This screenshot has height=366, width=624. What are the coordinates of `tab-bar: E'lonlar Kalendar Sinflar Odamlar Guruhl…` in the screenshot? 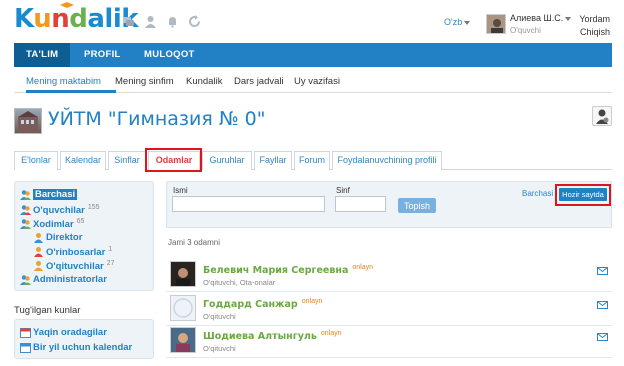 It's located at (313, 160).